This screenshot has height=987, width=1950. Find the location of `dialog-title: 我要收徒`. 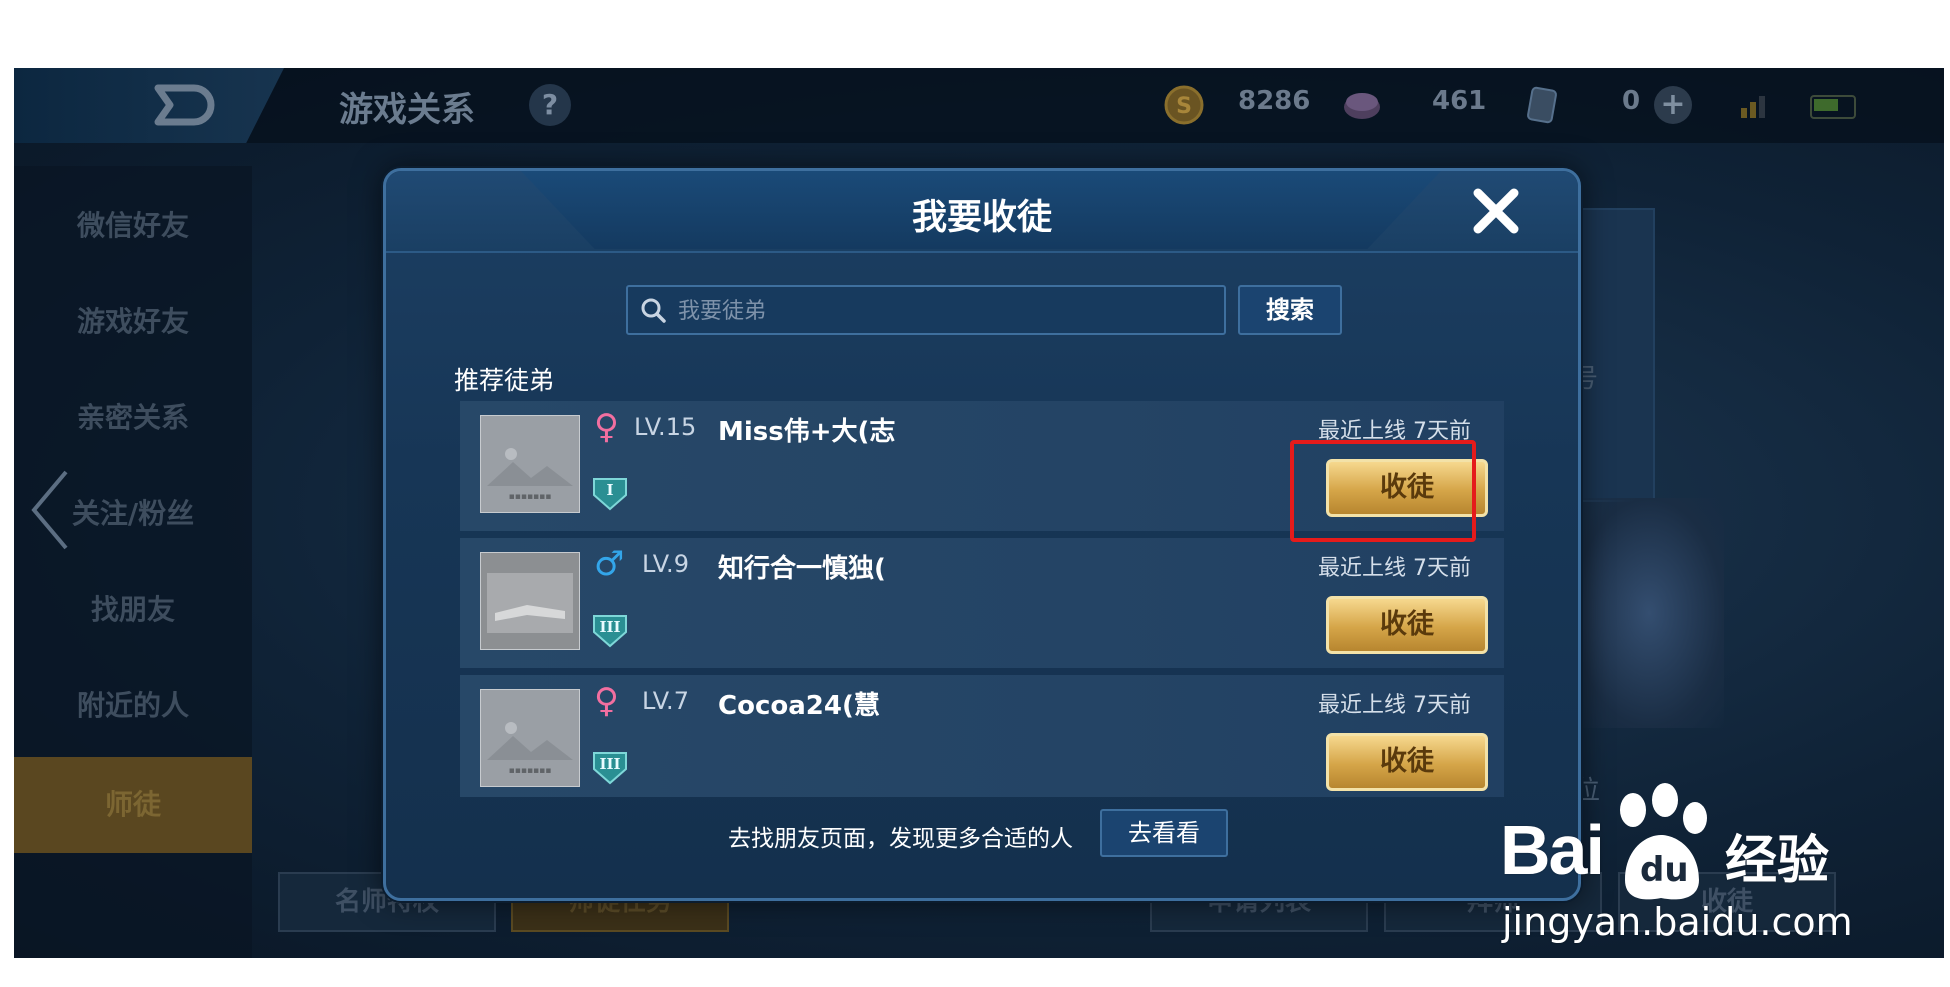

dialog-title: 我要收徒 is located at coordinates (981, 218).